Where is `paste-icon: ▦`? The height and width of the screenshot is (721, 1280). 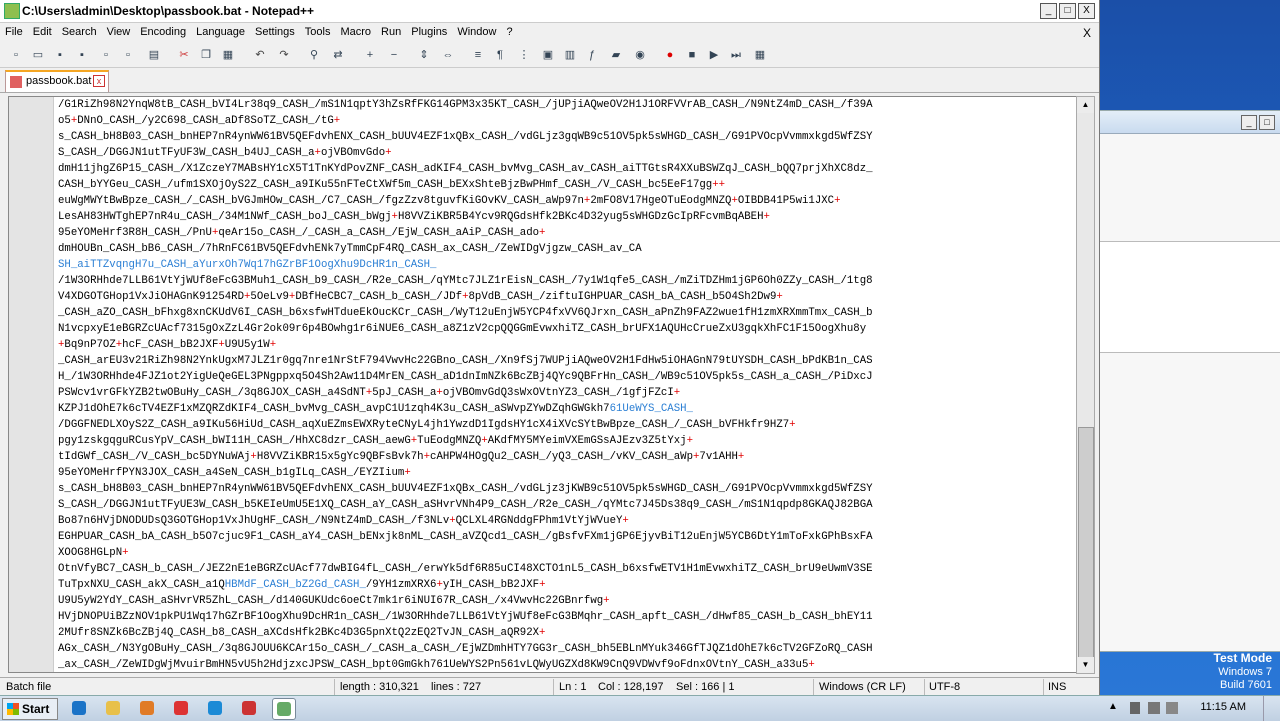 paste-icon: ▦ is located at coordinates (228, 55).